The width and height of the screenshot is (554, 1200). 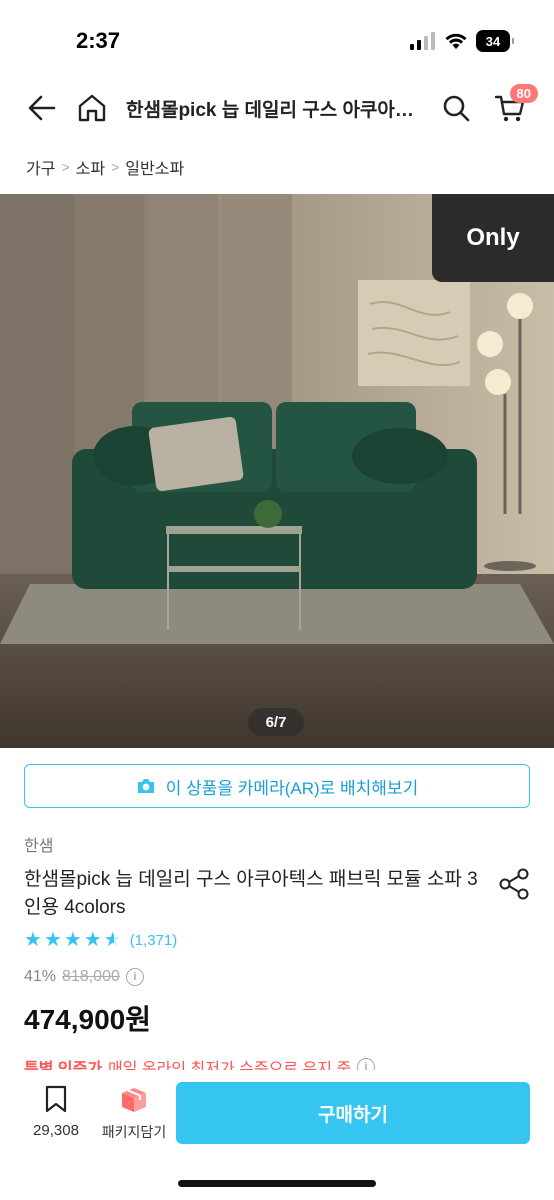 I want to click on info-icon: i, so click(x=134, y=977).